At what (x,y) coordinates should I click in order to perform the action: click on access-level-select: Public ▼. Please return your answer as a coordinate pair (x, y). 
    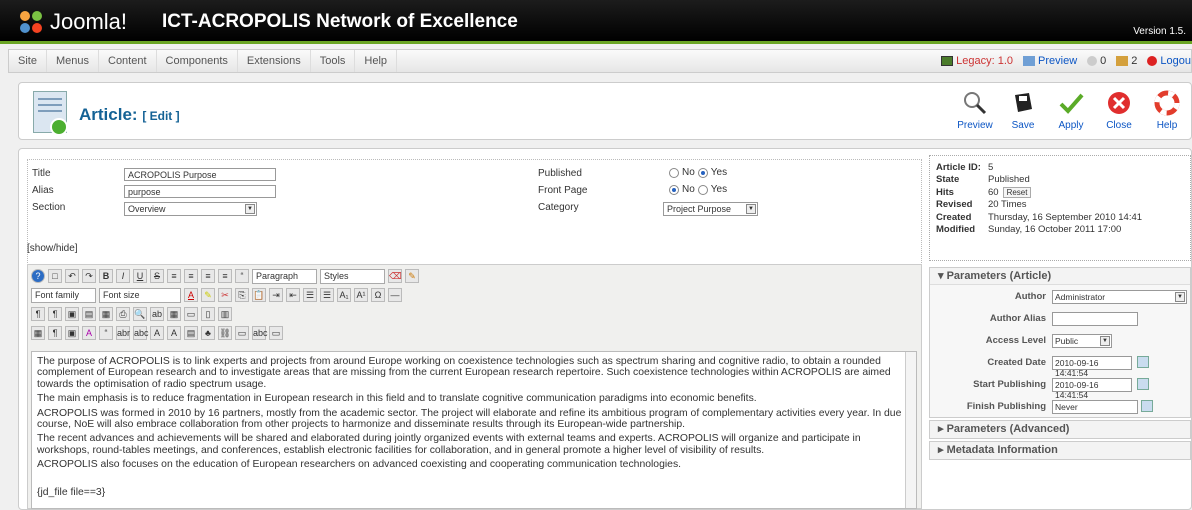
    Looking at the image, I should click on (1082, 341).